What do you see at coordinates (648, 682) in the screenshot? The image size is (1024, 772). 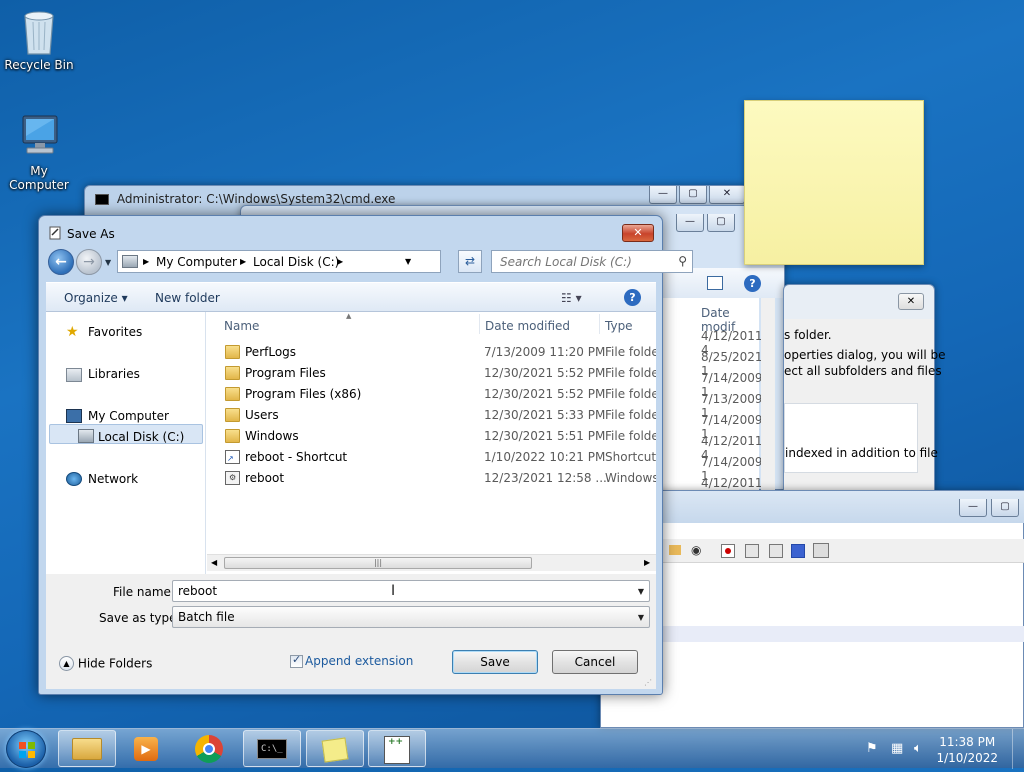 I see `resize-grip: ⋰` at bounding box center [648, 682].